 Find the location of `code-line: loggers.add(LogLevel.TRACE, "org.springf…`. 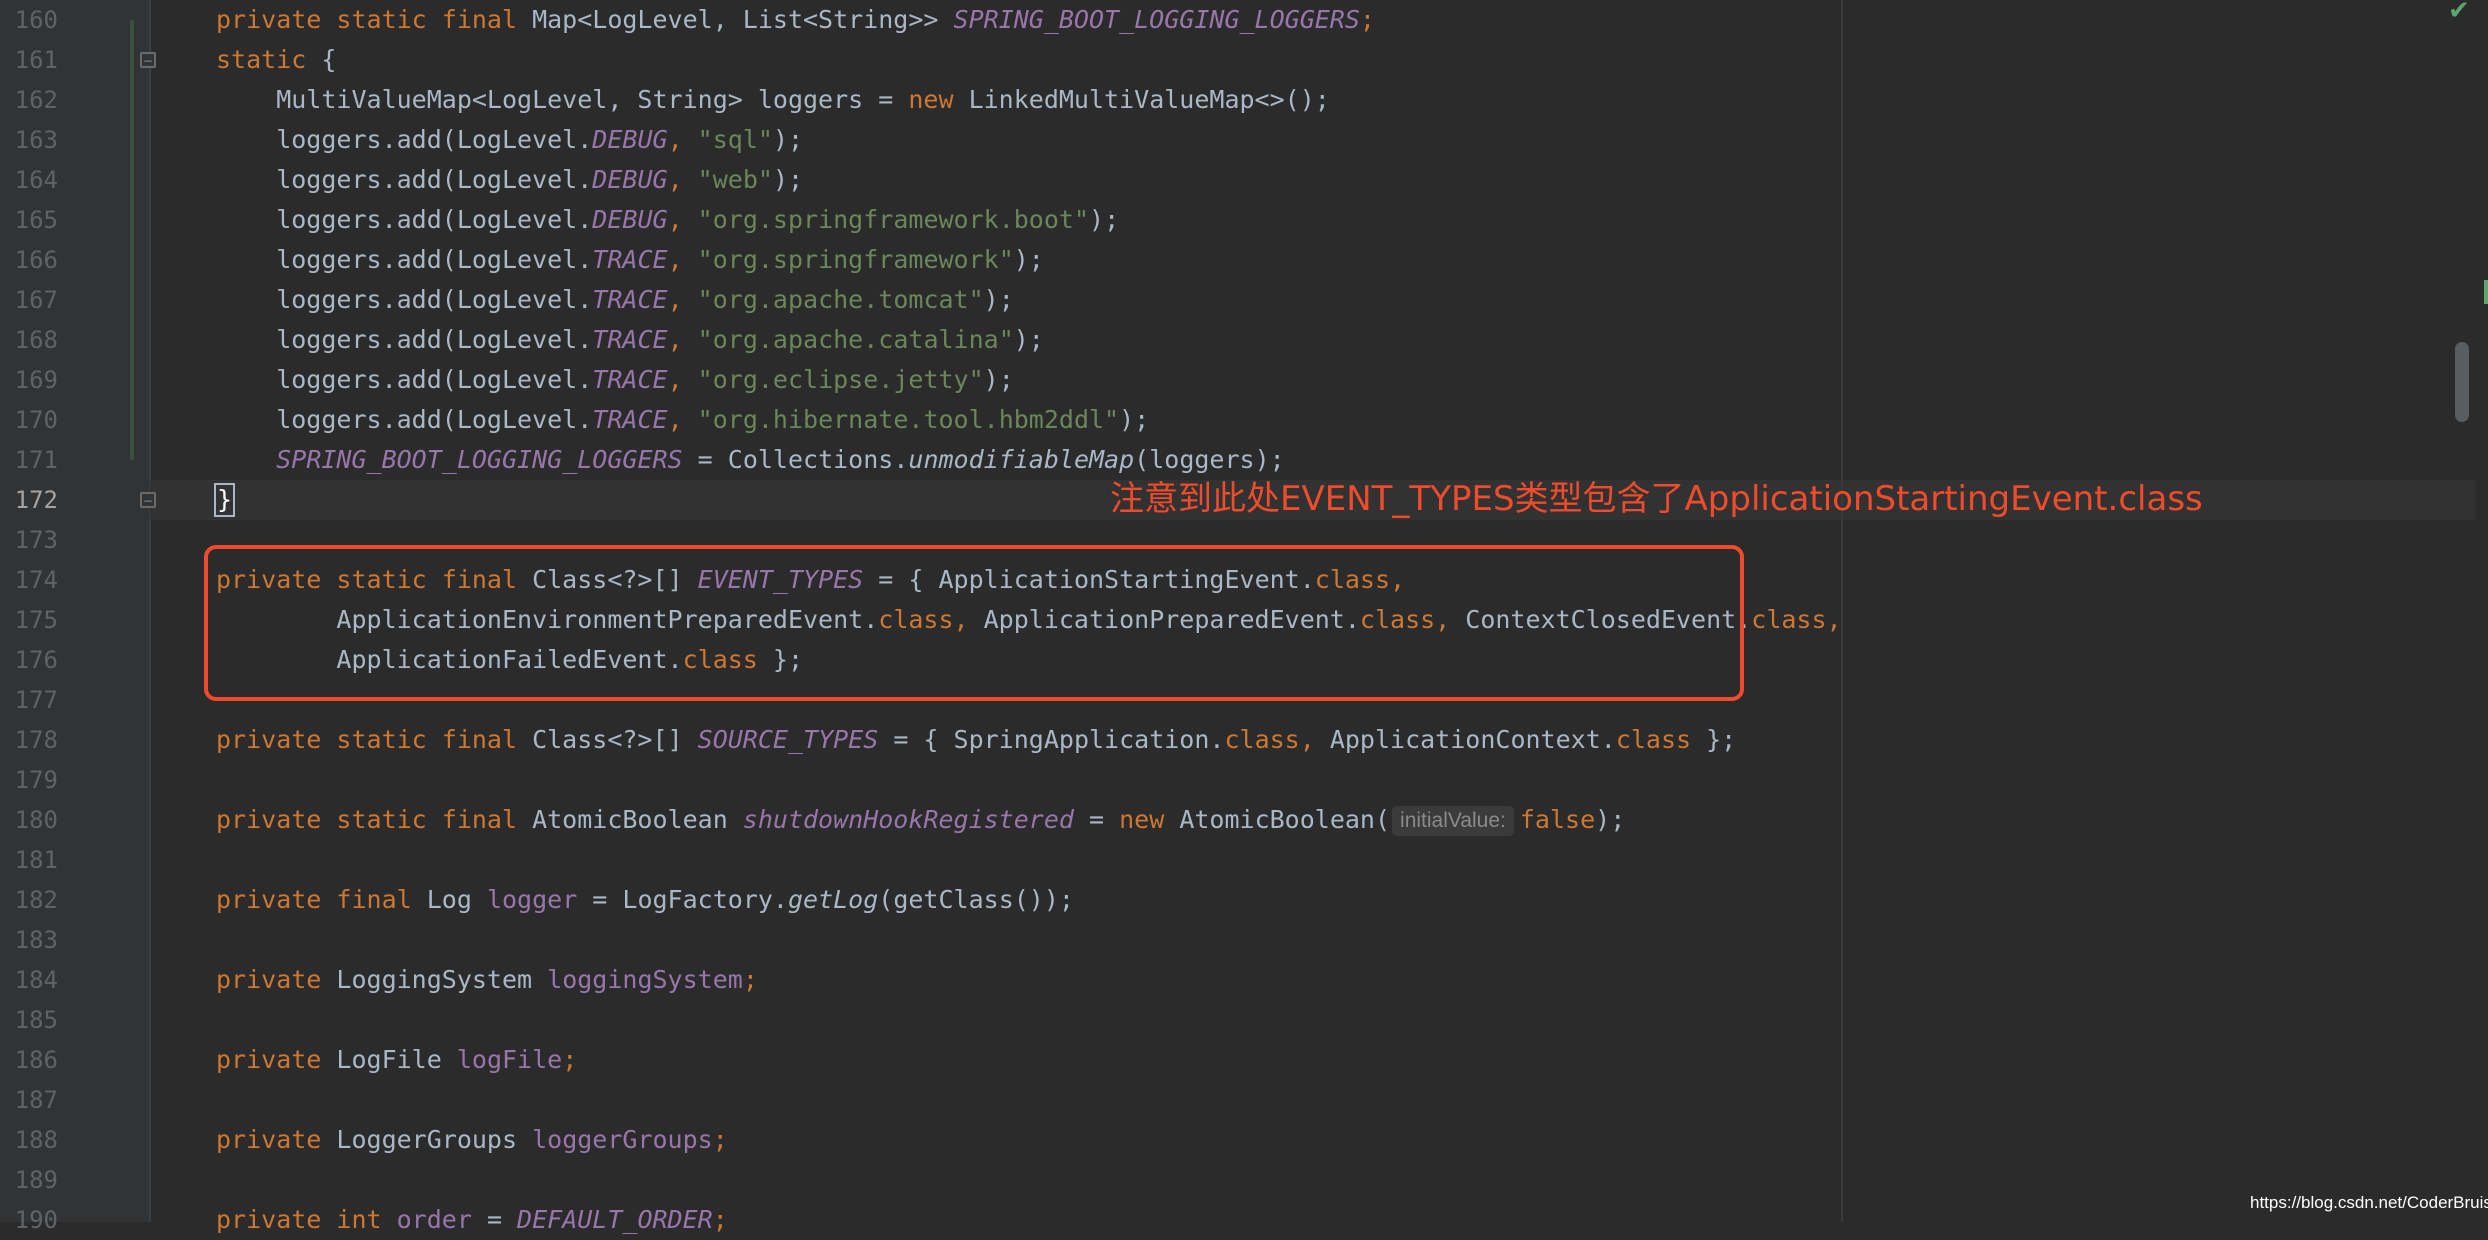

code-line: loggers.add(LogLevel.TRACE, "org.springf… is located at coordinates (630, 260).